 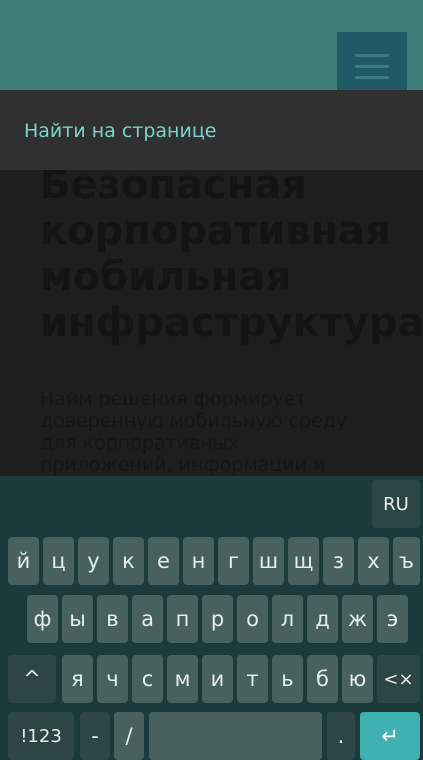 What do you see at coordinates (235, 736) in the screenshot?
I see `space-bar` at bounding box center [235, 736].